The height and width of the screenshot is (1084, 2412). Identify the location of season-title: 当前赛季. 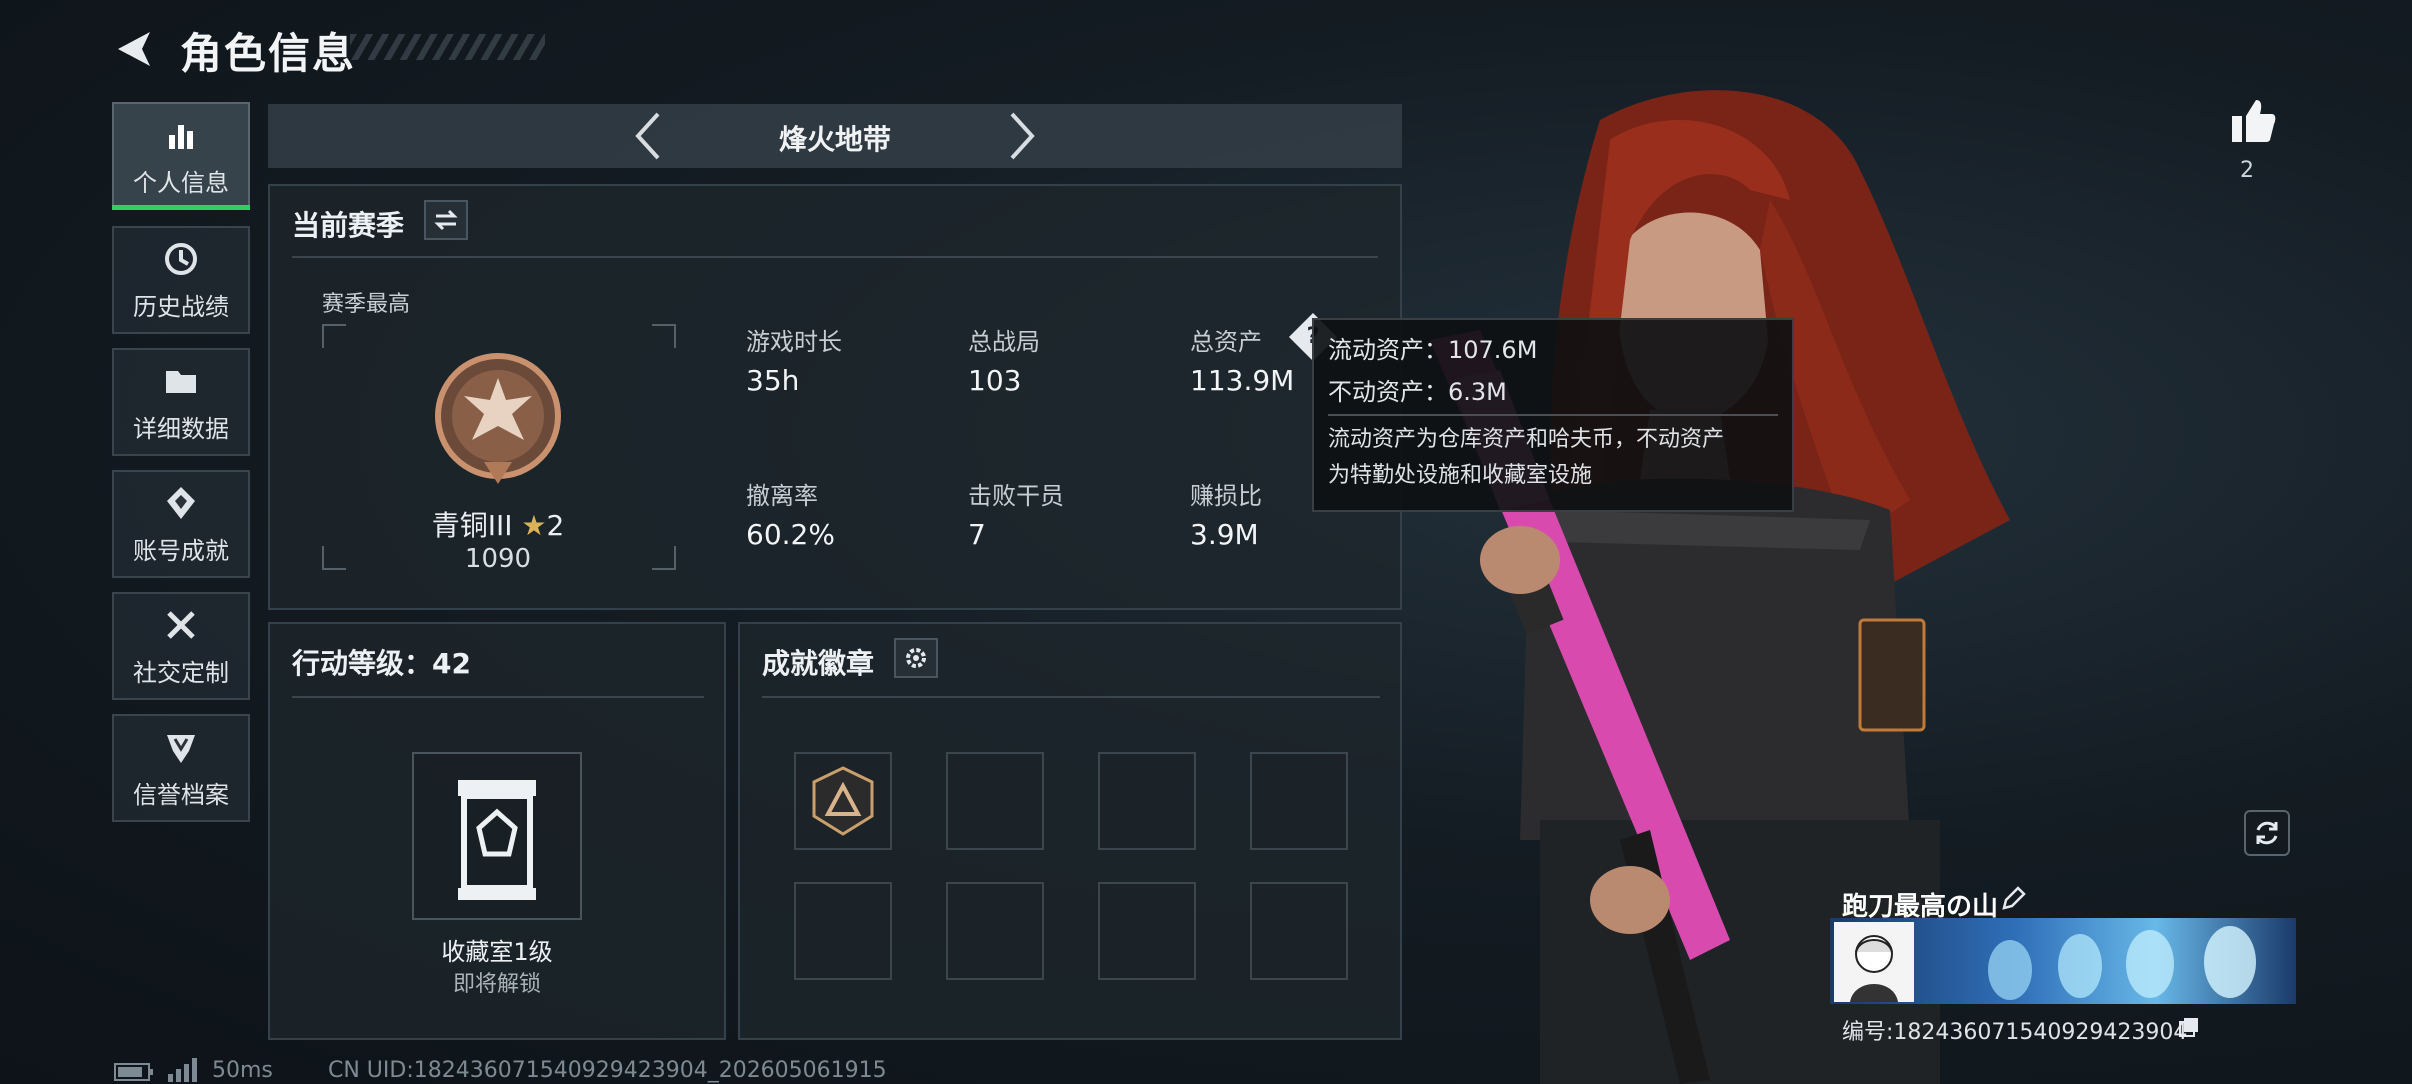
(348, 225).